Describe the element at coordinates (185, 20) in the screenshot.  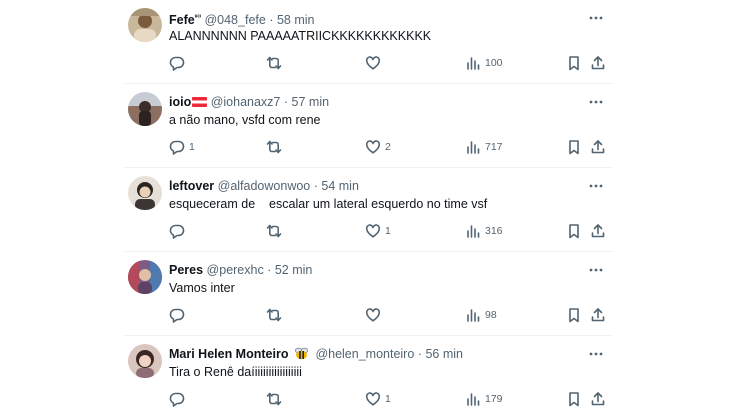
I see `display-name: Fefeᵉᶜᶦ` at that location.